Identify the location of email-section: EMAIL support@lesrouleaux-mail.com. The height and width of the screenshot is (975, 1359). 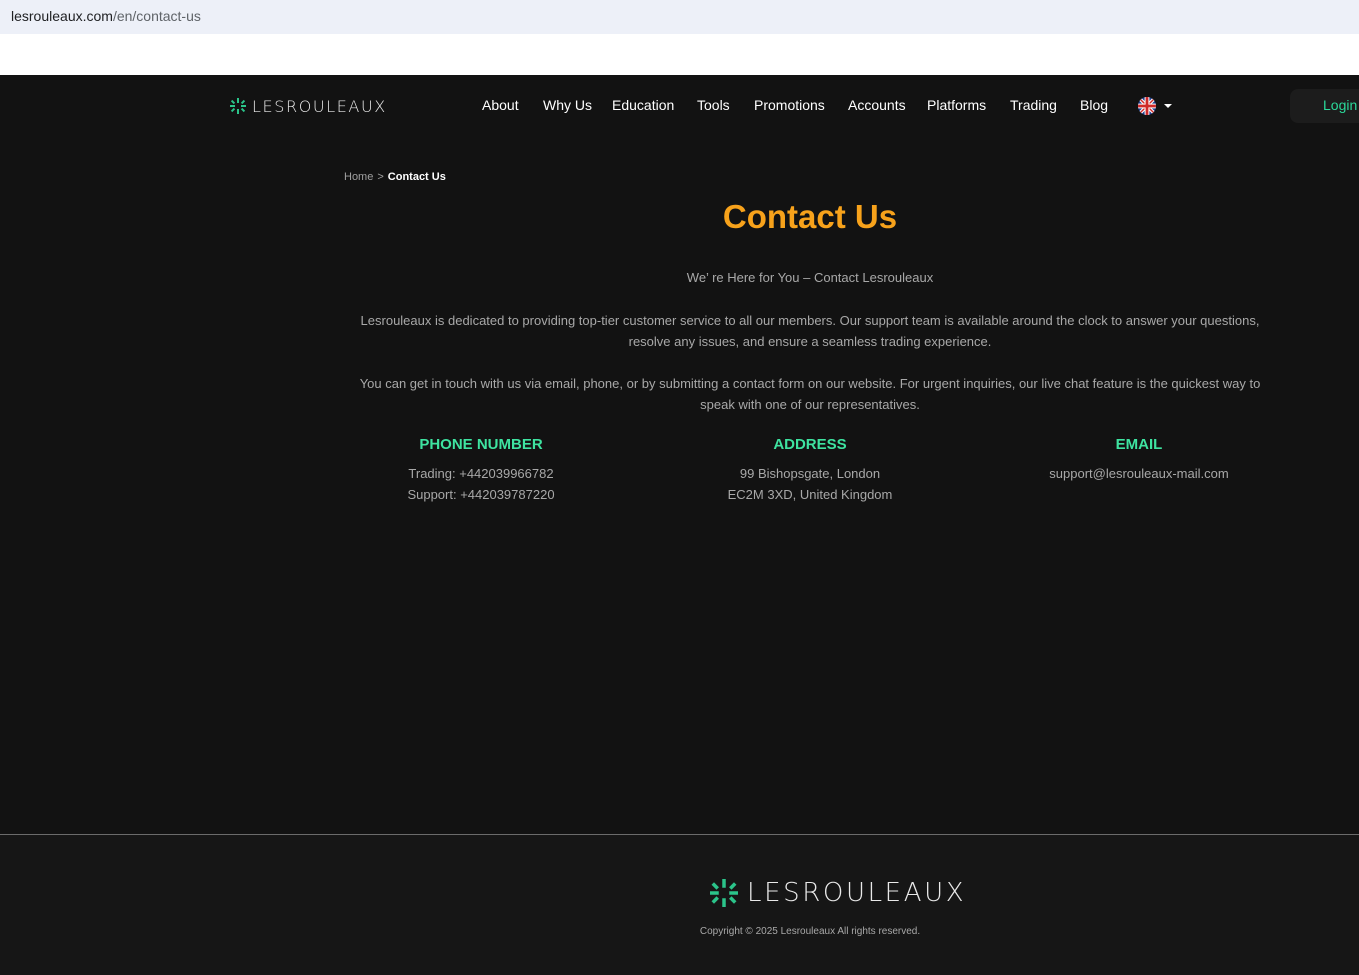
(1139, 460).